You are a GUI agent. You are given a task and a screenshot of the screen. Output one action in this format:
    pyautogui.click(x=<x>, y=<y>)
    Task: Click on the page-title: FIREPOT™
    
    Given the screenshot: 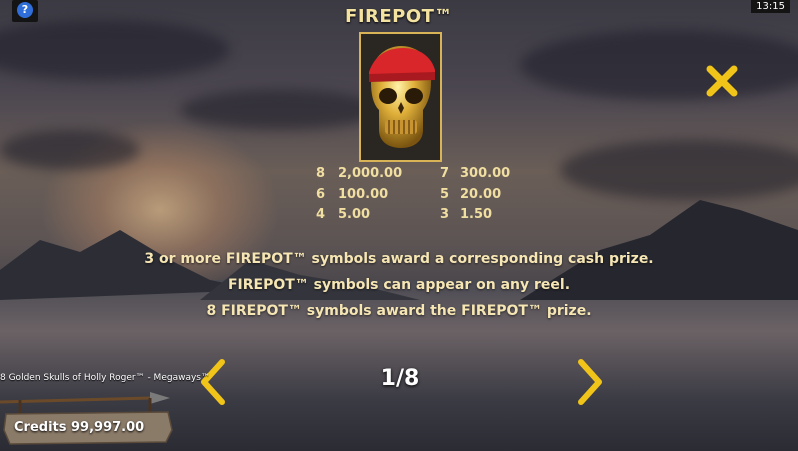 What is the action you would take?
    pyautogui.click(x=399, y=16)
    